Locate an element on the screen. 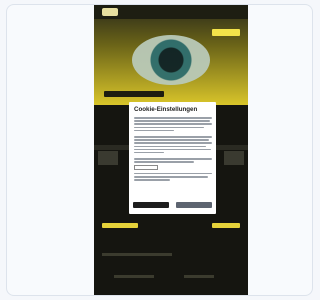 The width and height of the screenshot is (320, 300). save-settings-button is located at coordinates (194, 205).